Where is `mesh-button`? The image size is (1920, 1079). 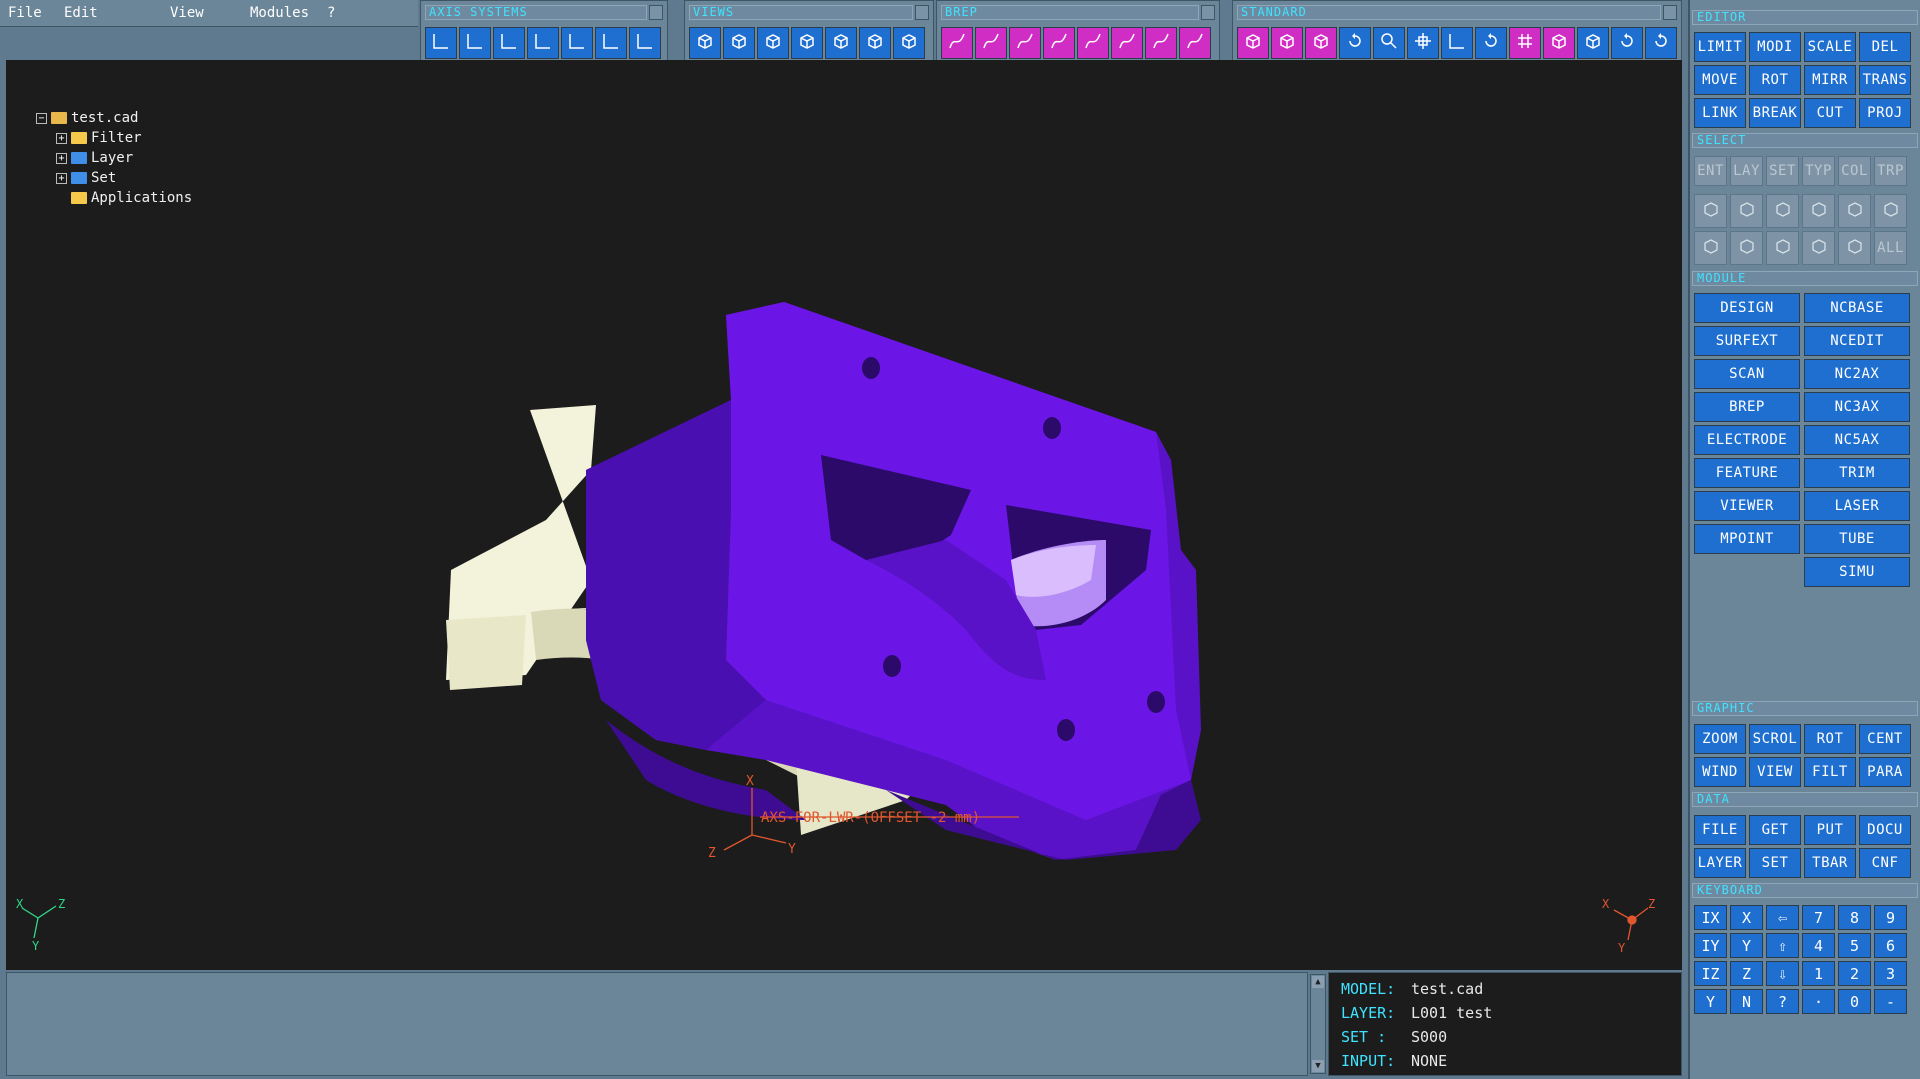
mesh-button is located at coordinates (1818, 248).